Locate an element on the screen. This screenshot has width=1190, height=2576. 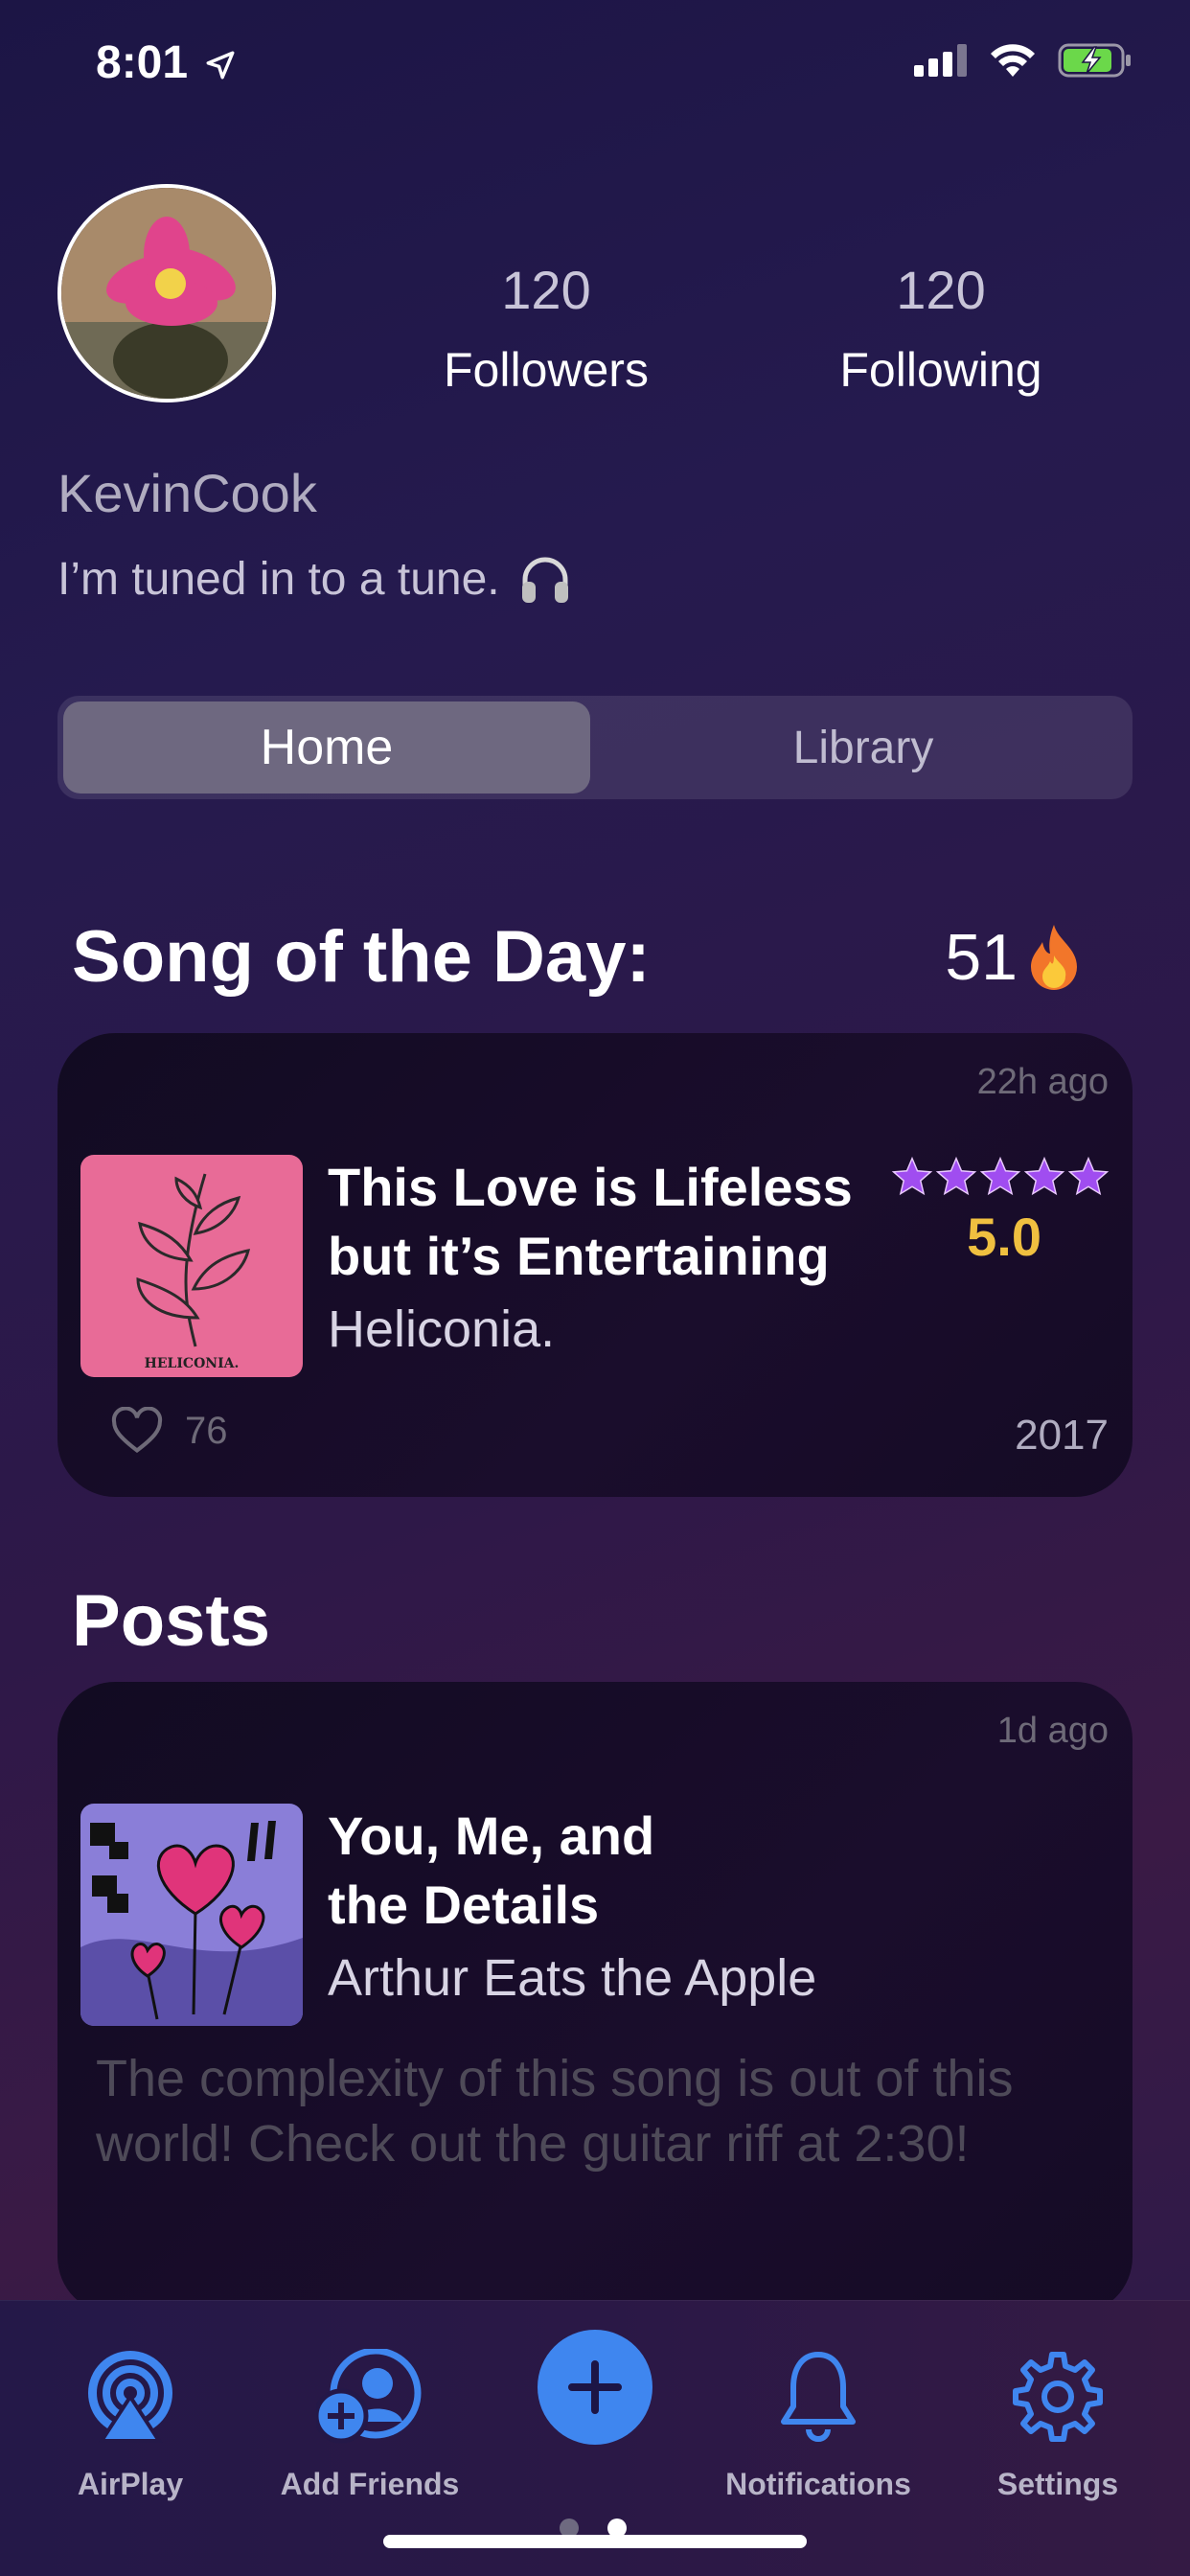
release-year: 2017 is located at coordinates (1062, 1435).